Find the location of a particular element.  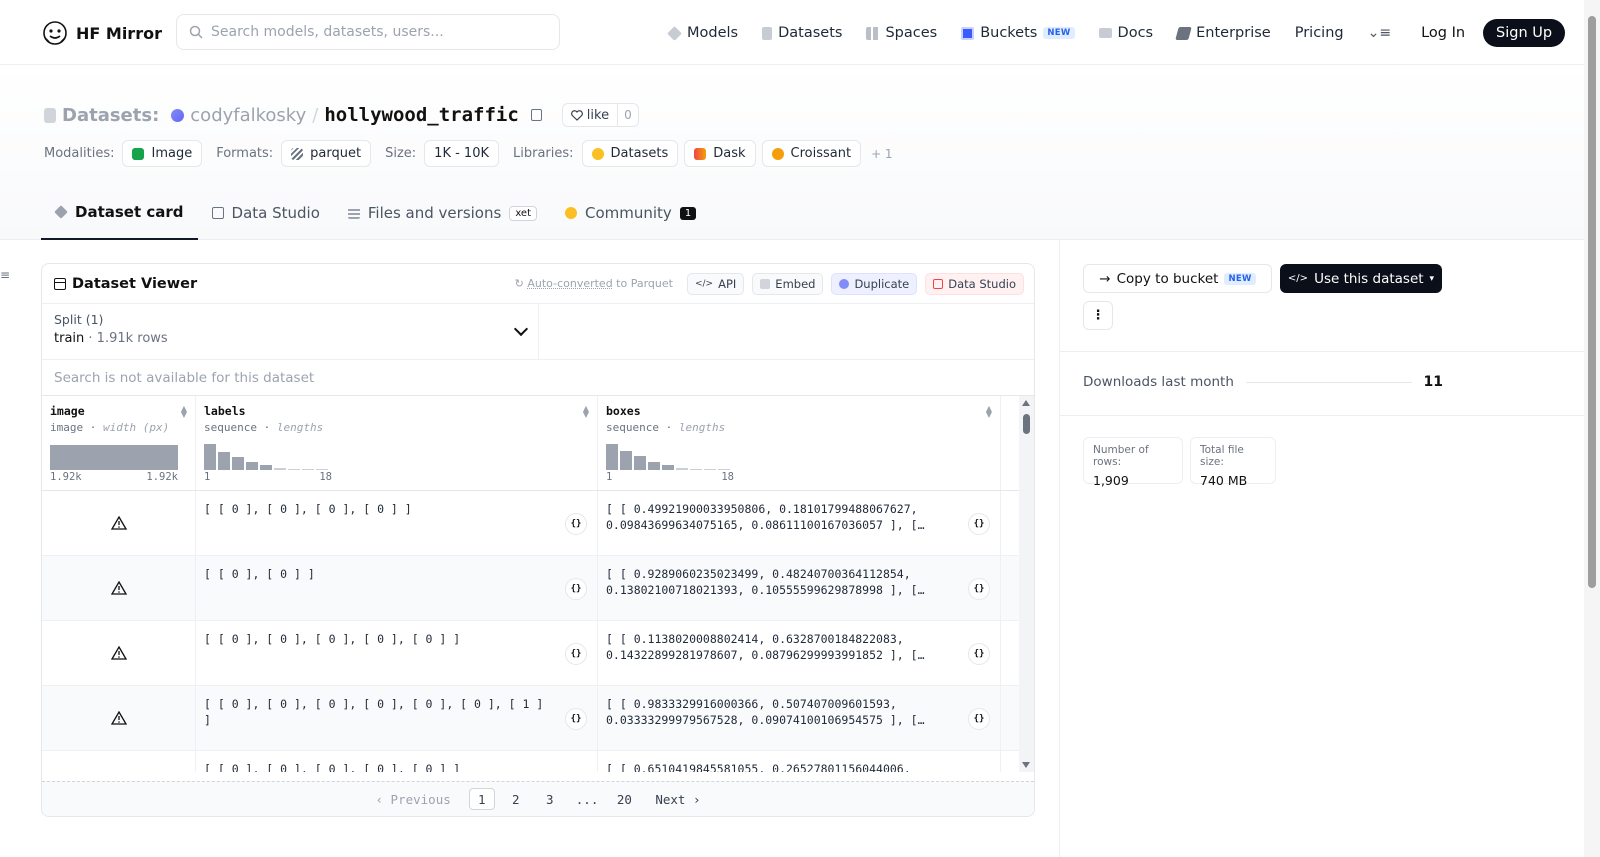

warning-icon is located at coordinates (118, 588).